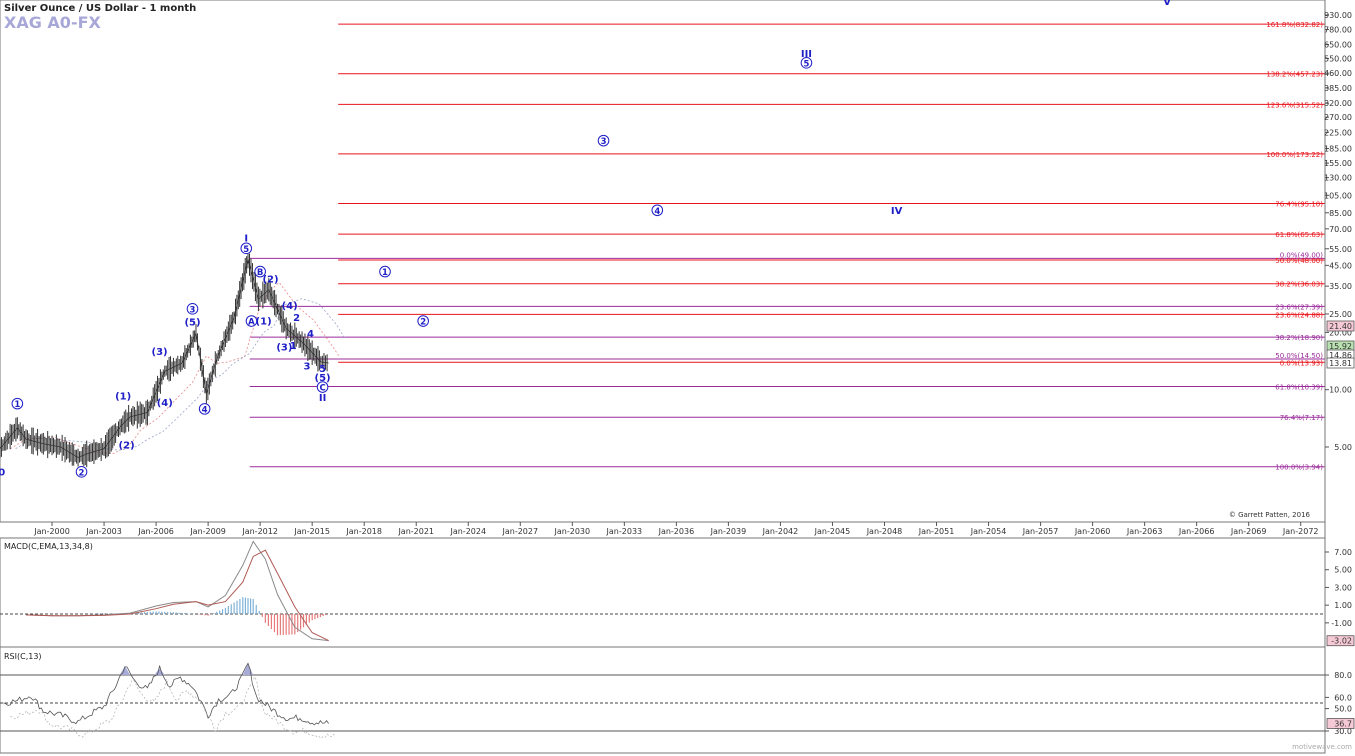 The width and height of the screenshot is (1355, 756). Describe the element at coordinates (1338, 148) in the screenshot. I see `price-tick-label: 185.00` at that location.